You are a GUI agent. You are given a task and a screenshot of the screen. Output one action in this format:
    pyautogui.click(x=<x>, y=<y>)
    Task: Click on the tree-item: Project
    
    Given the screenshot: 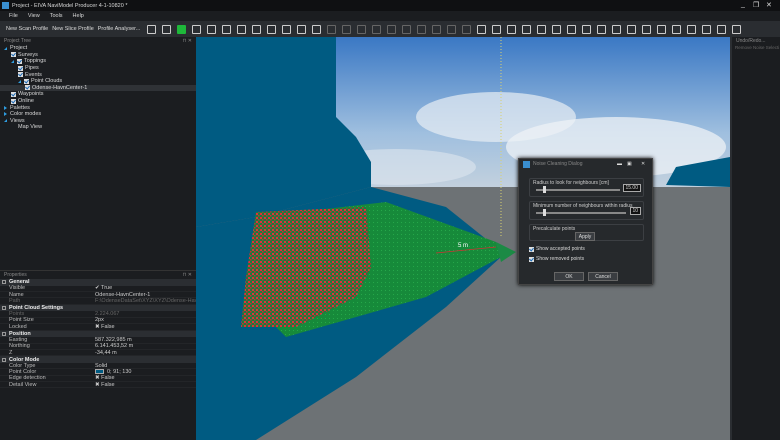 What is the action you would take?
    pyautogui.click(x=98, y=48)
    